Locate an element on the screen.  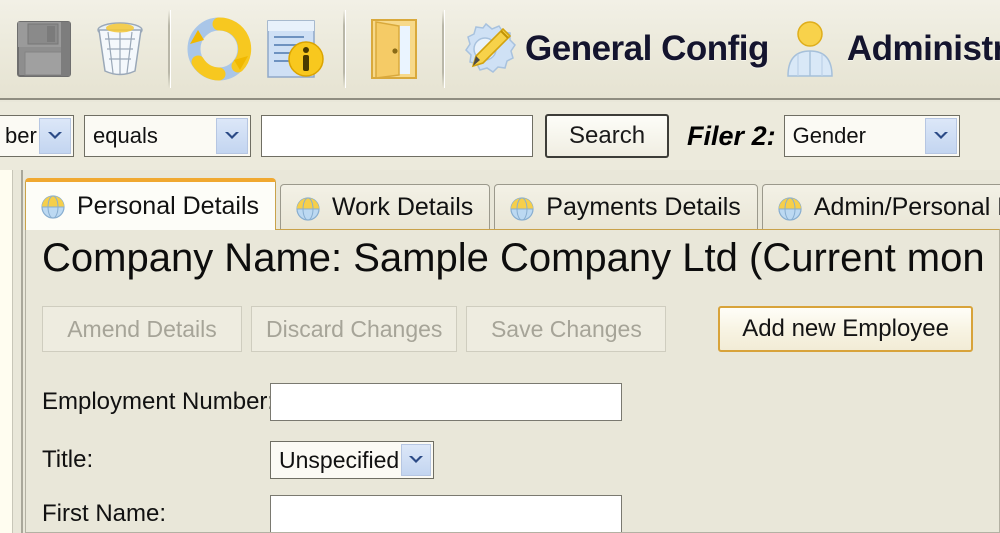
filter-value-input is located at coordinates (397, 136).